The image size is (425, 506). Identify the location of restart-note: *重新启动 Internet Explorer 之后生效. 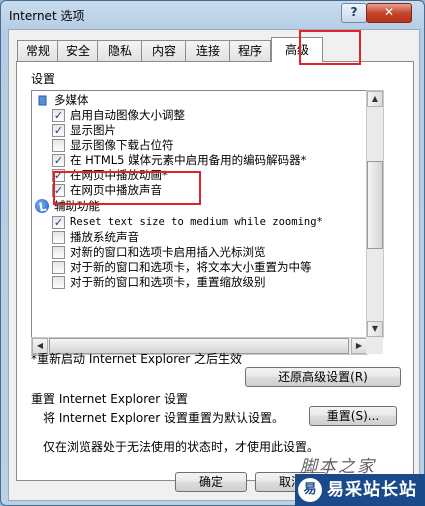
(137, 359).